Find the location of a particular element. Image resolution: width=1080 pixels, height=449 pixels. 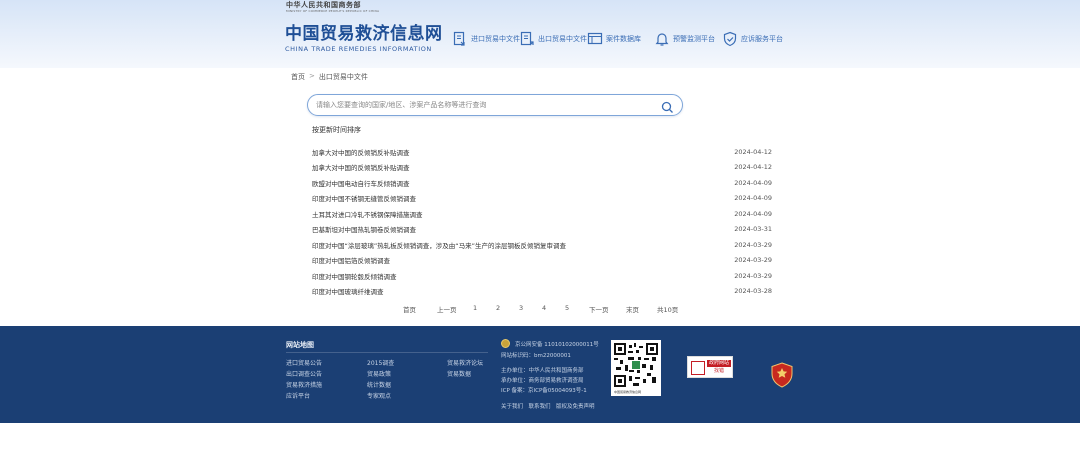

footer-bottom-links: 关于我们 联系我们 版权及免责声明 is located at coordinates (548, 406).